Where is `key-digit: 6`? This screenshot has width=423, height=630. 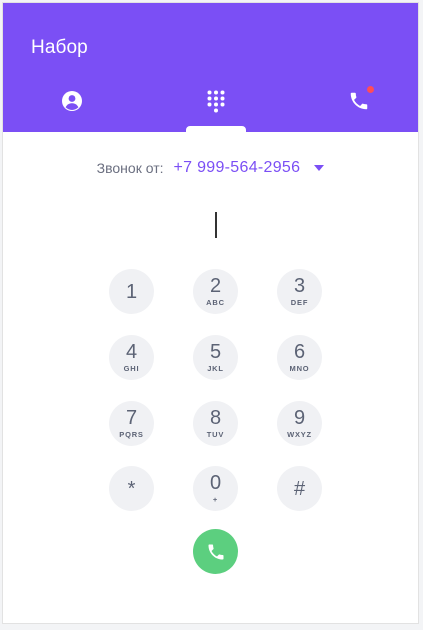
key-digit: 6 is located at coordinates (299, 352).